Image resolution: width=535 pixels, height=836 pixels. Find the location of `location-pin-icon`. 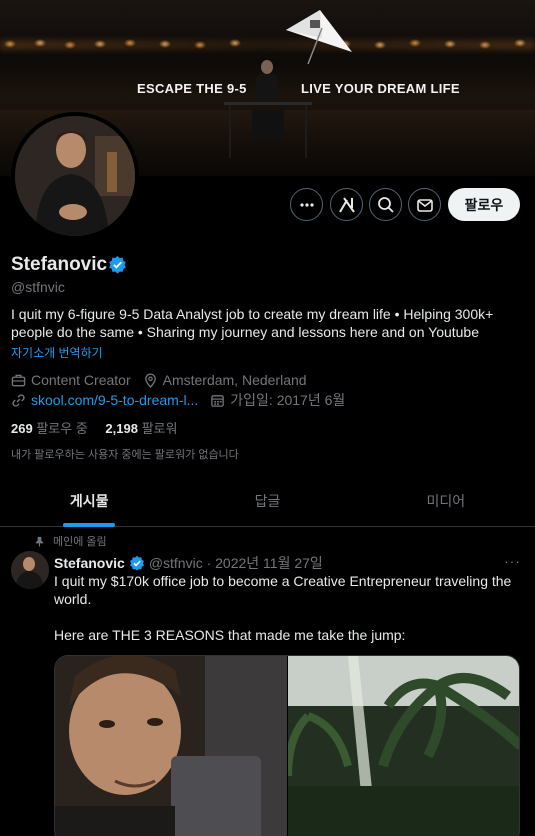

location-pin-icon is located at coordinates (150, 380).